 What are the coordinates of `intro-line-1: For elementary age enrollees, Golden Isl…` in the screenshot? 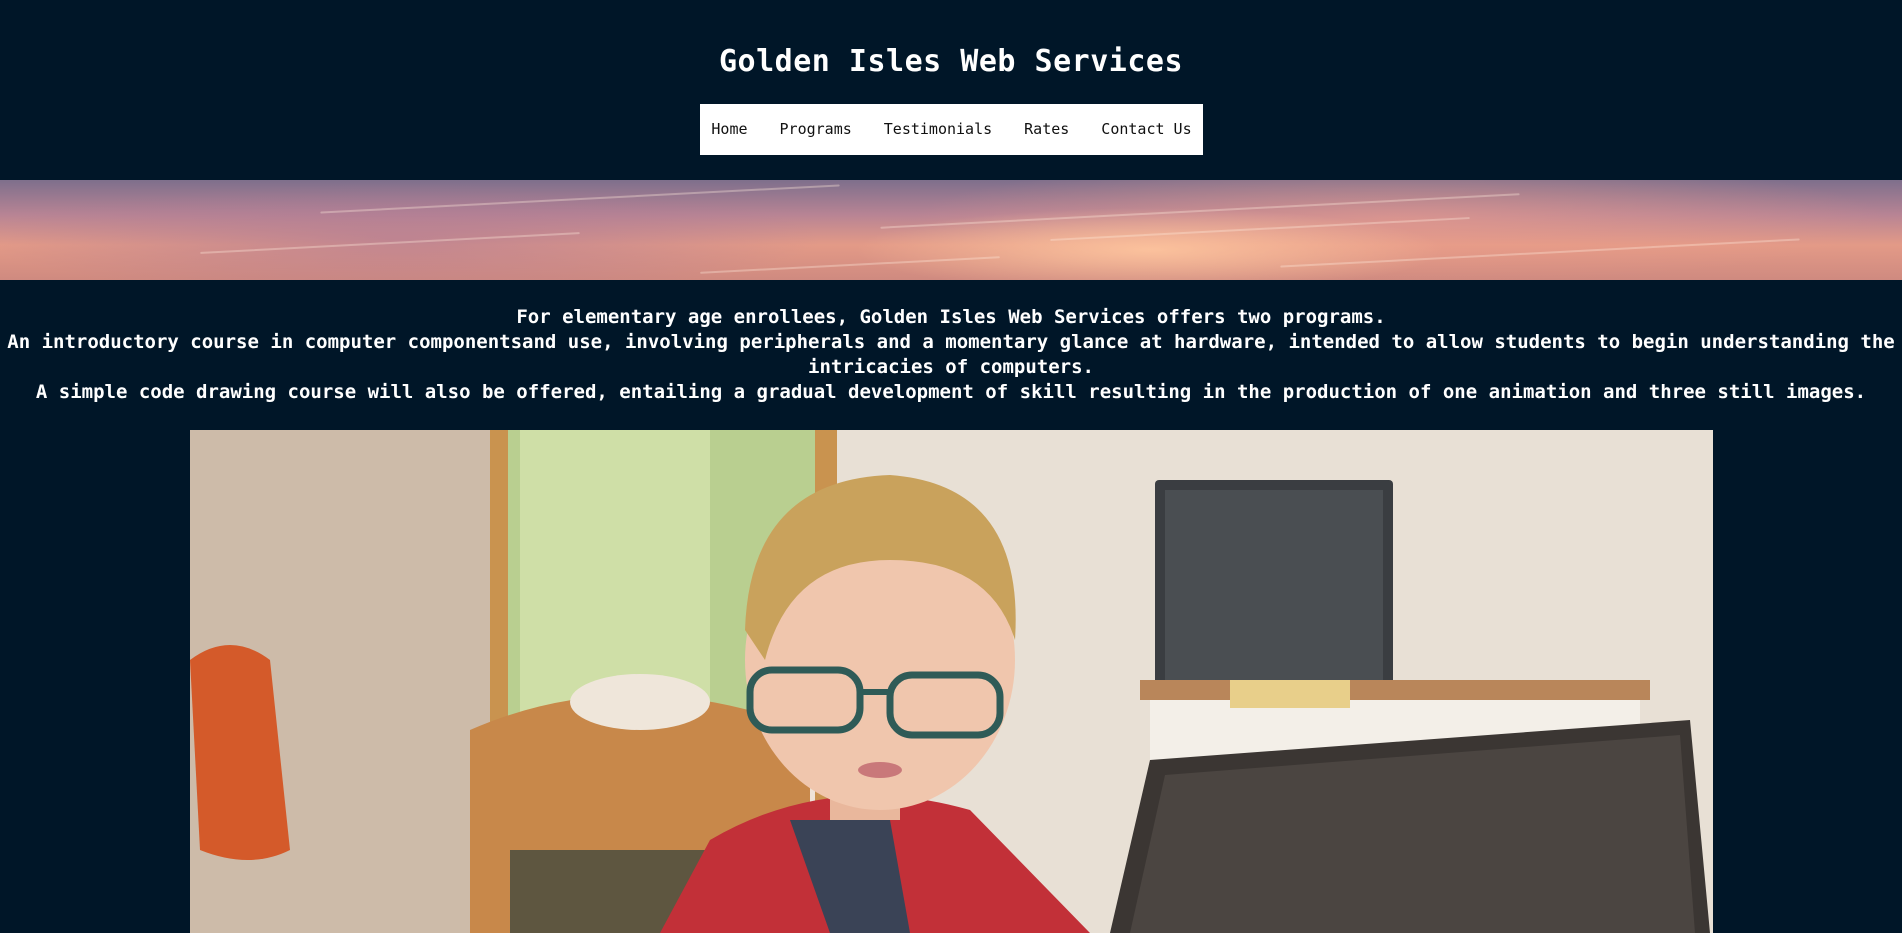 It's located at (951, 317).